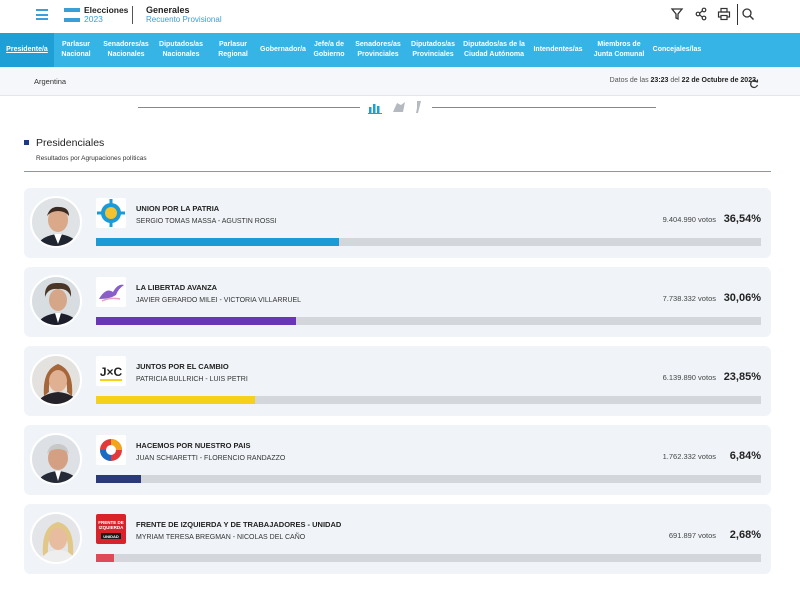  Describe the element at coordinates (689, 377) in the screenshot. I see `vote-count: 6.139.890 votos` at that location.